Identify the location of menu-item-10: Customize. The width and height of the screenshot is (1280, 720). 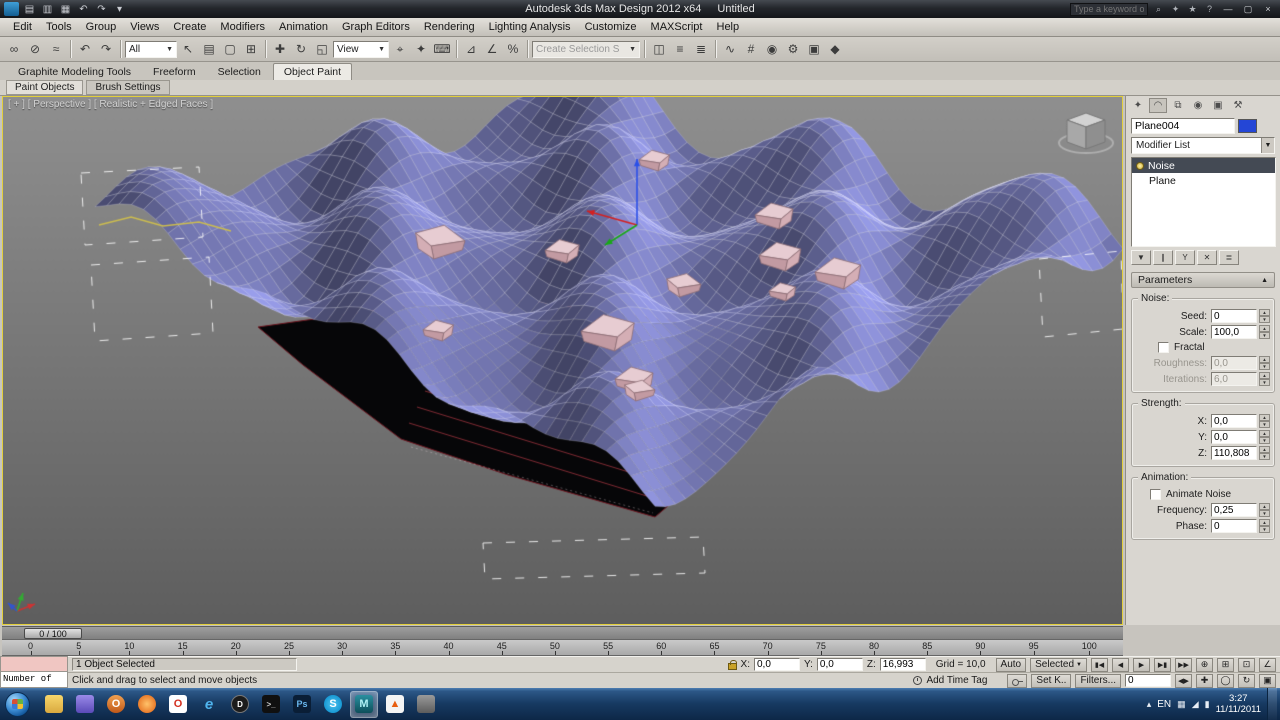
(611, 27).